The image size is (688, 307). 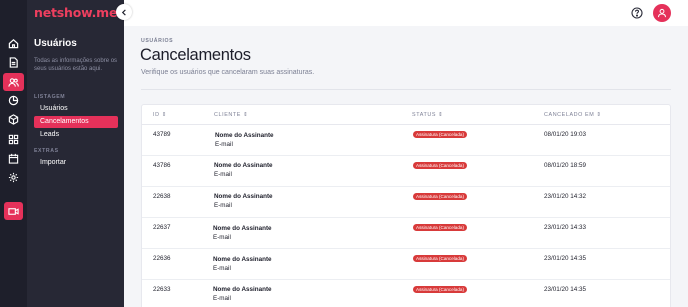 I want to click on user-icon, so click(x=662, y=13).